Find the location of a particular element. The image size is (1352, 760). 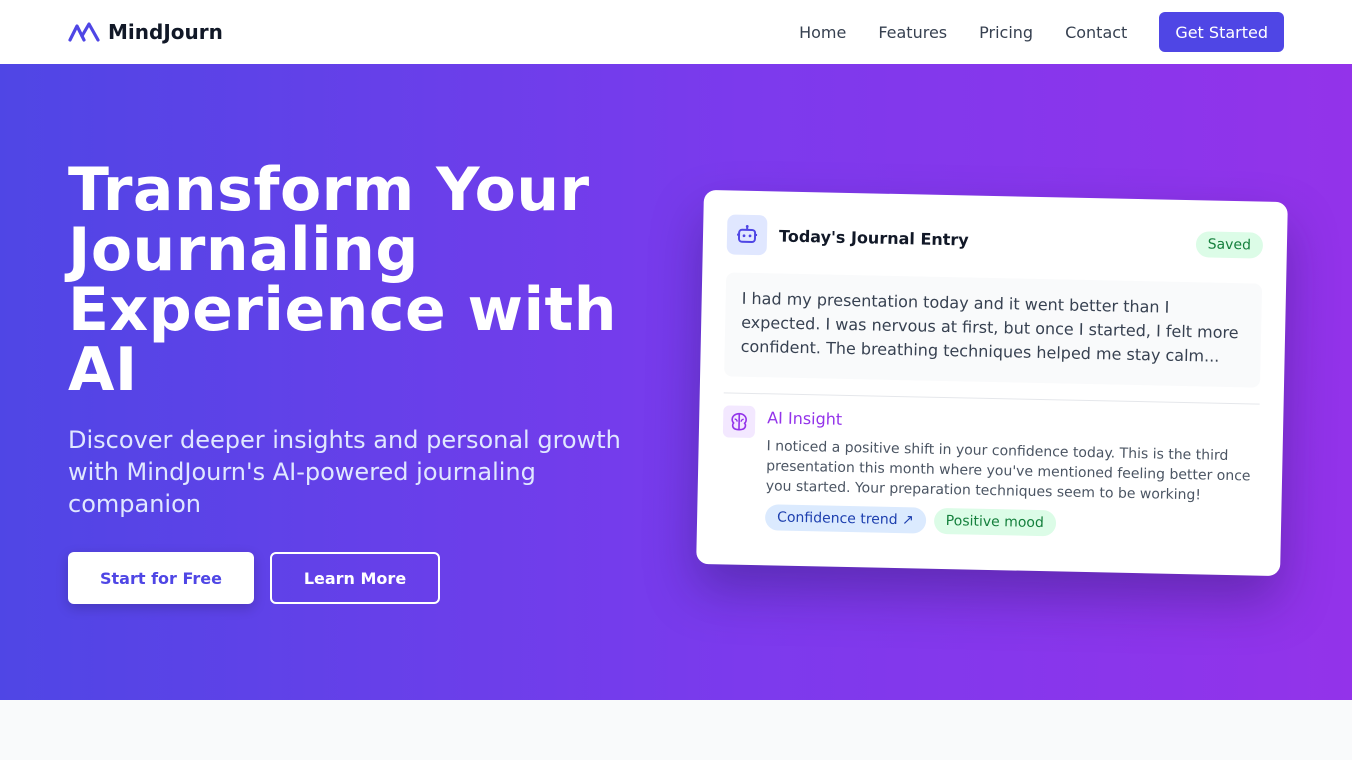

brain-icon is located at coordinates (739, 422).